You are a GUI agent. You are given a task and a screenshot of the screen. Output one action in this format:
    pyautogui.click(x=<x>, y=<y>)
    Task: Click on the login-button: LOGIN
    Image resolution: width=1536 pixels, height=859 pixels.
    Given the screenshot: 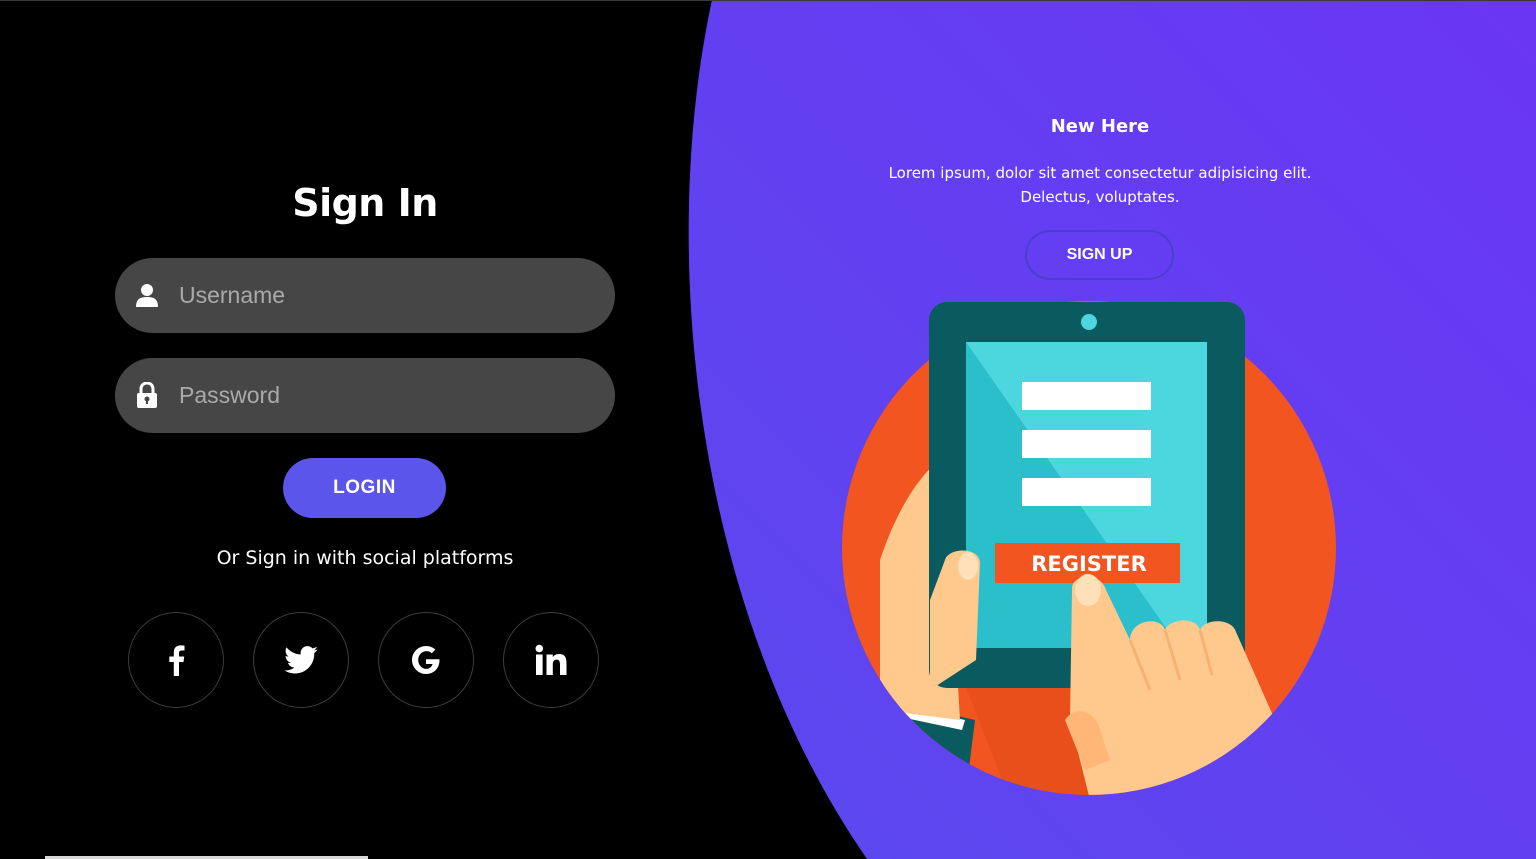 What is the action you would take?
    pyautogui.click(x=364, y=488)
    